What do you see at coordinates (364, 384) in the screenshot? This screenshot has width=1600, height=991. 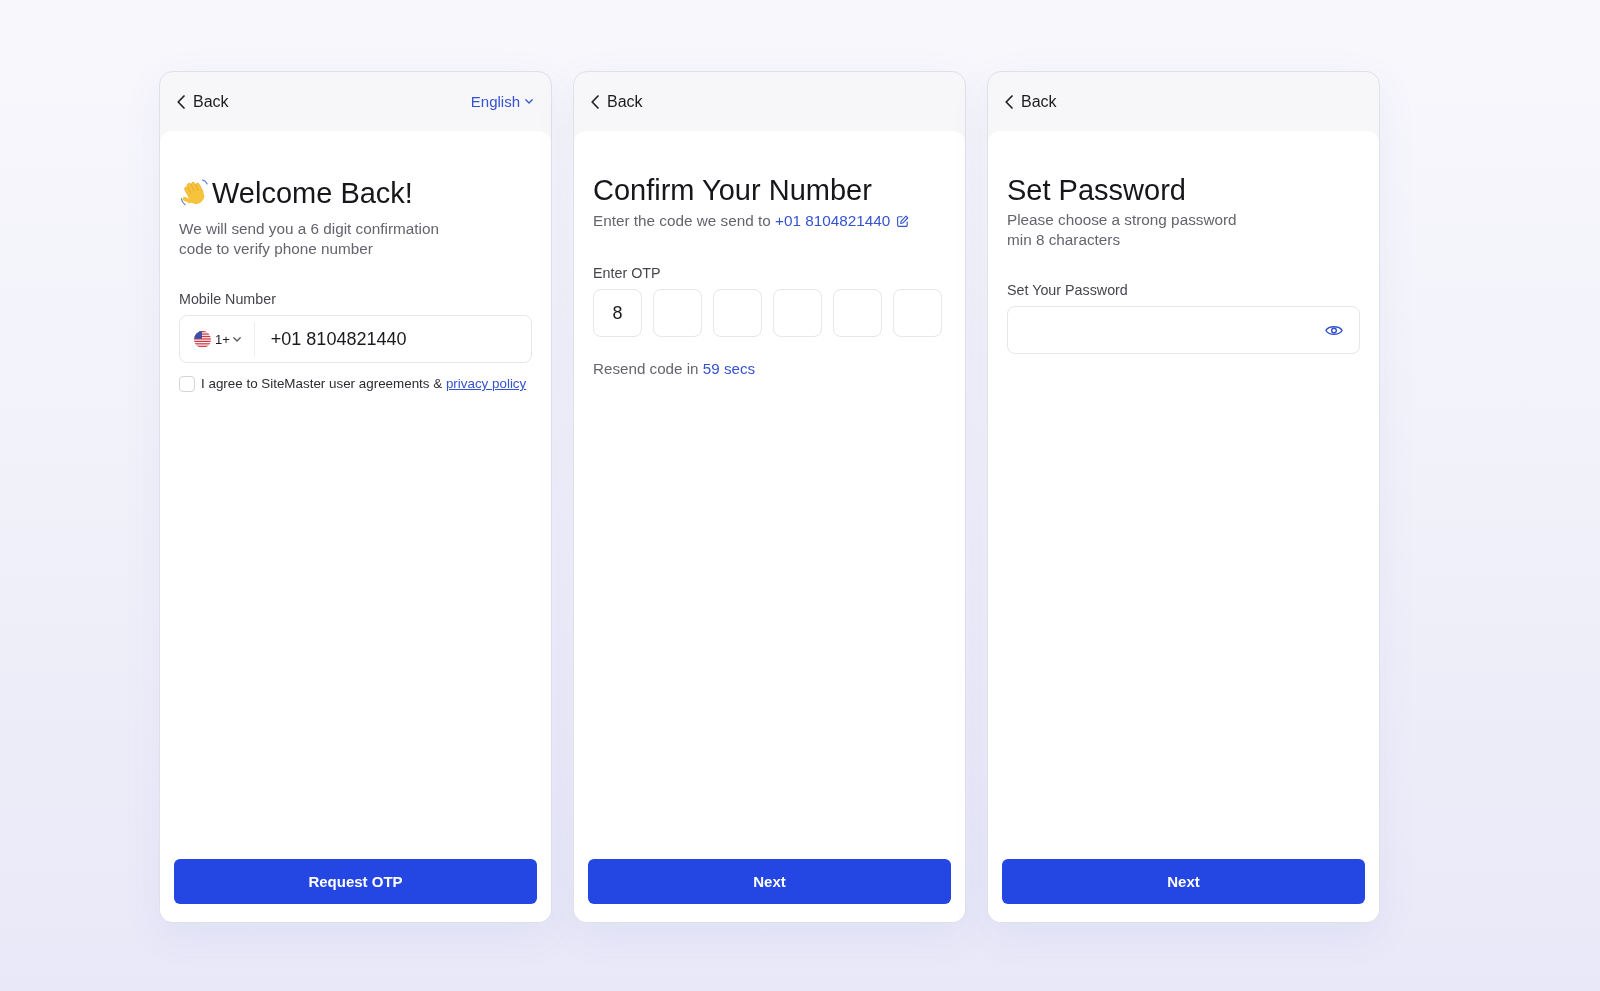 I see `agreement-text: I agree to SiteMaster user agreements & privacy policy` at bounding box center [364, 384].